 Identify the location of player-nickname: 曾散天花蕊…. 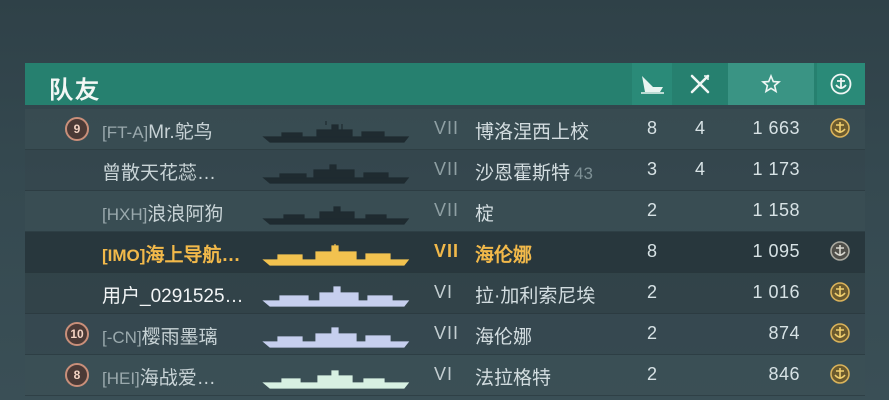
(159, 173).